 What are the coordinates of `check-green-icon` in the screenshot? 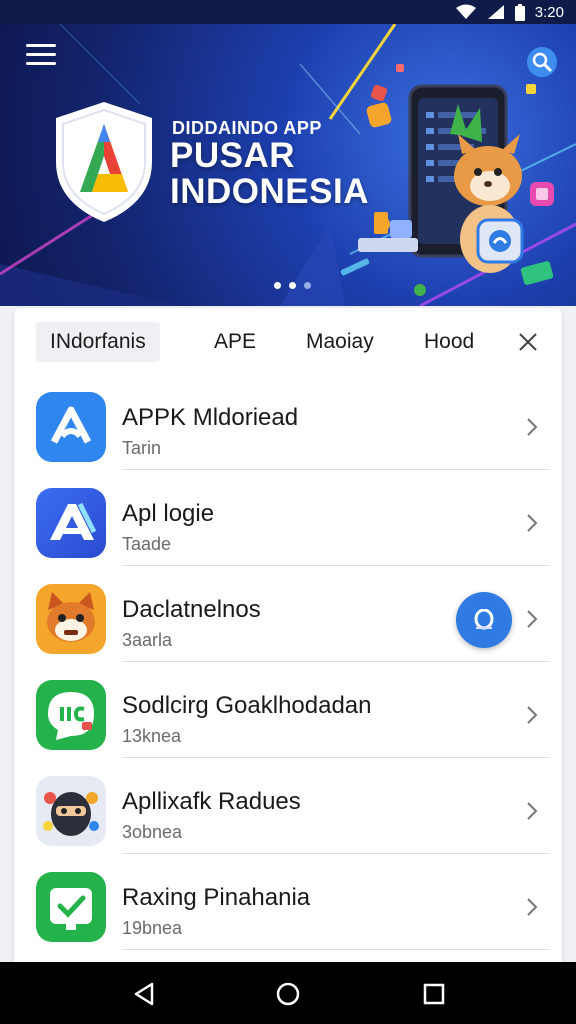 It's located at (71, 907).